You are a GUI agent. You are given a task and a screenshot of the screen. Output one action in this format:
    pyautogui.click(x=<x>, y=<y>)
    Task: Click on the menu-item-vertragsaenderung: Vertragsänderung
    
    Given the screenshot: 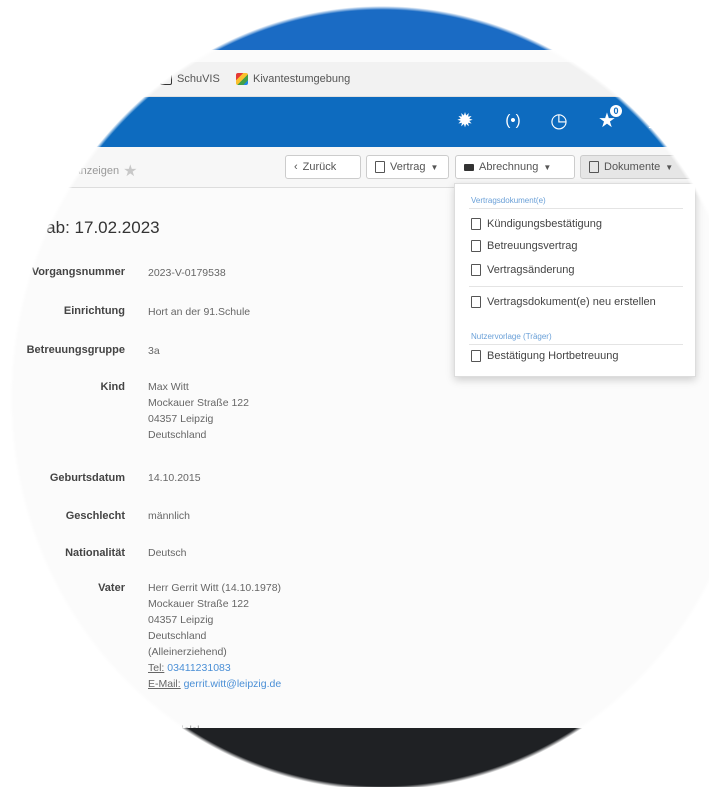 What is the action you would take?
    pyautogui.click(x=522, y=270)
    